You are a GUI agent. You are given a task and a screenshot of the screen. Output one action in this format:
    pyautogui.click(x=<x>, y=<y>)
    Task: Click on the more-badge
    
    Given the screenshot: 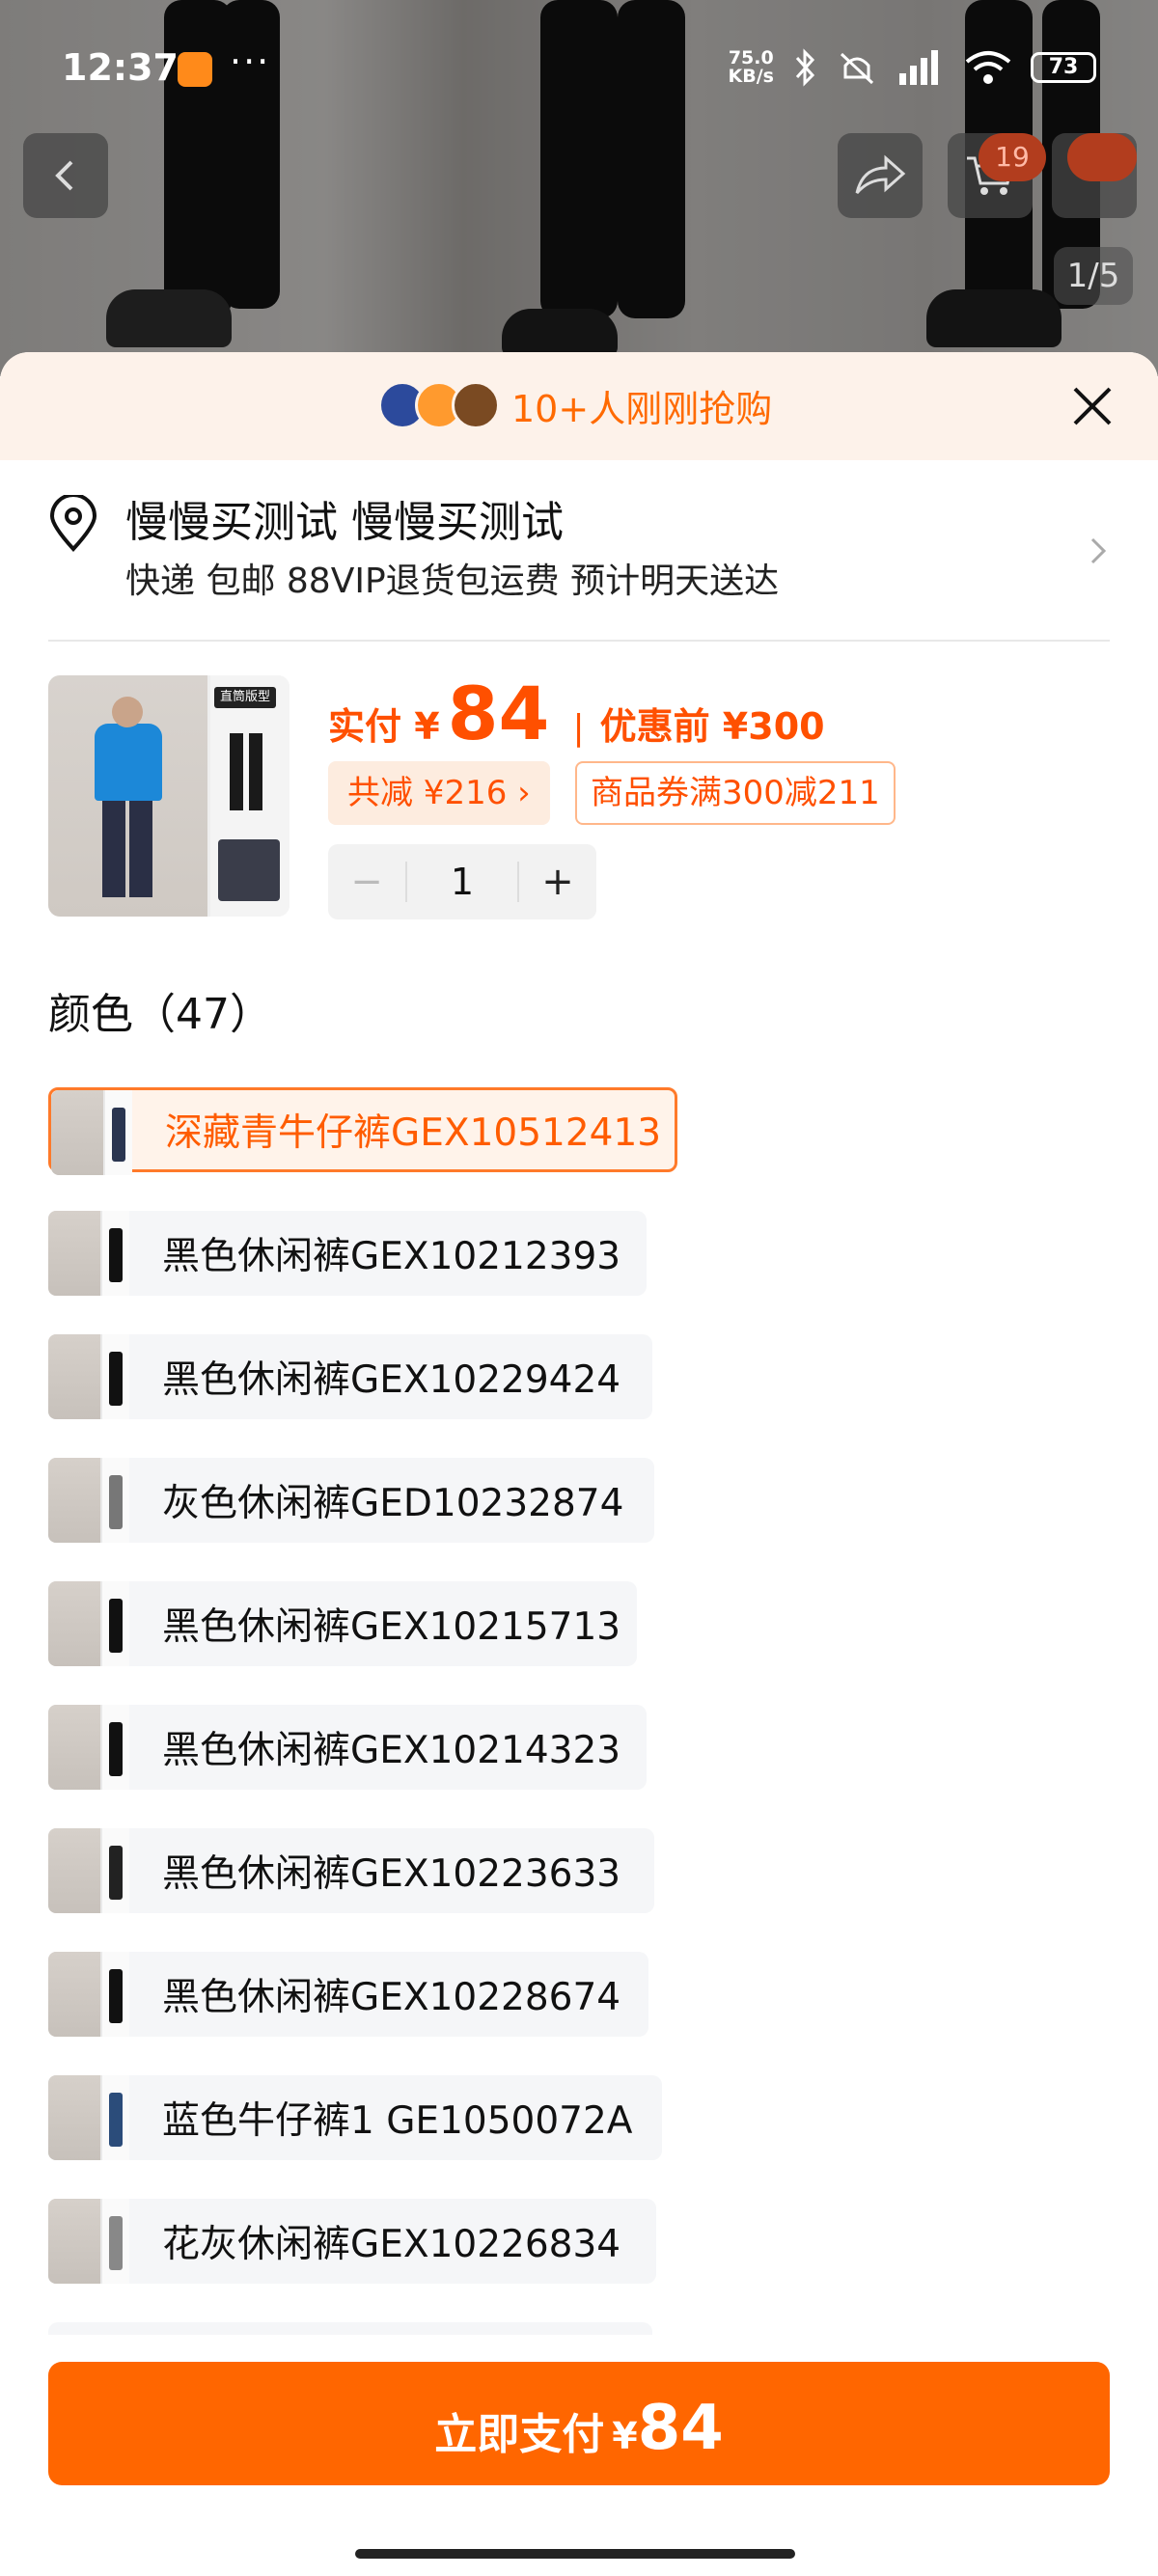 What is the action you would take?
    pyautogui.click(x=1102, y=157)
    